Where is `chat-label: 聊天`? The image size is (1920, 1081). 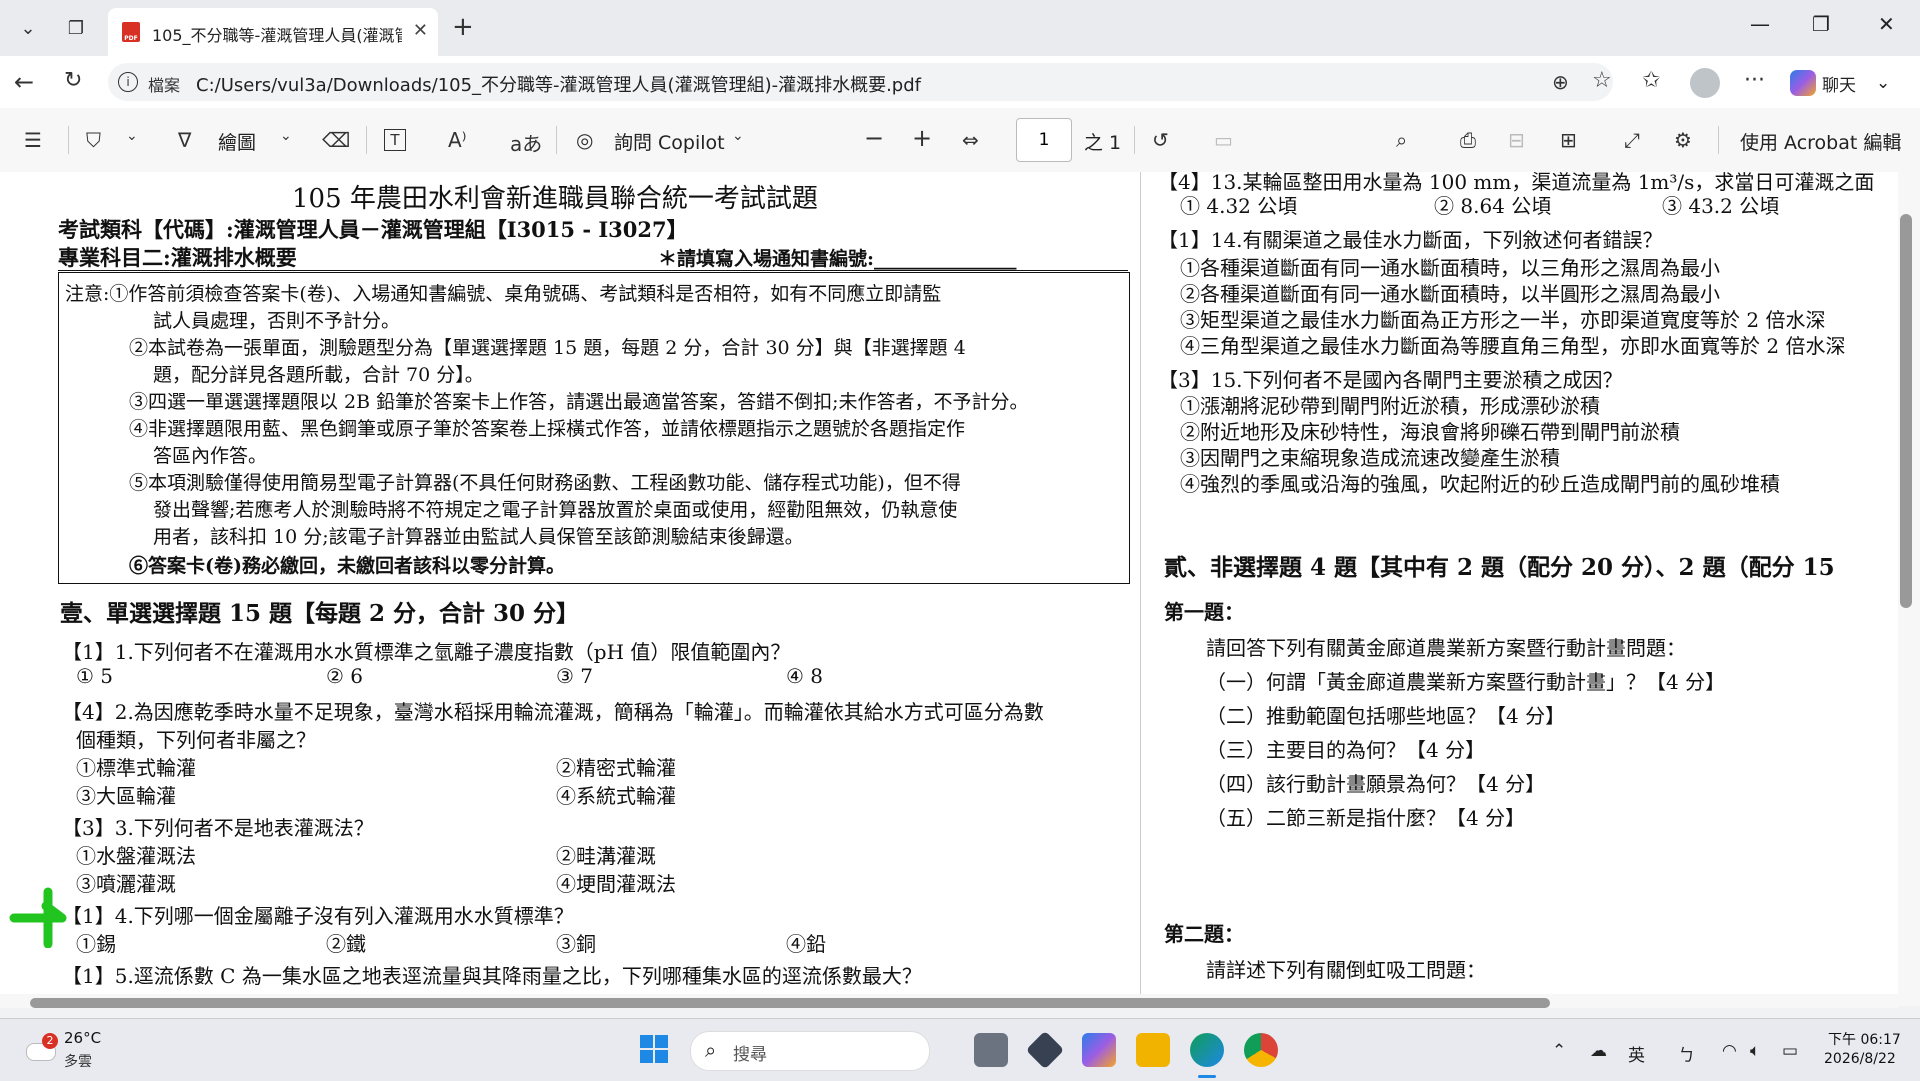
chat-label: 聊天 is located at coordinates (1839, 85).